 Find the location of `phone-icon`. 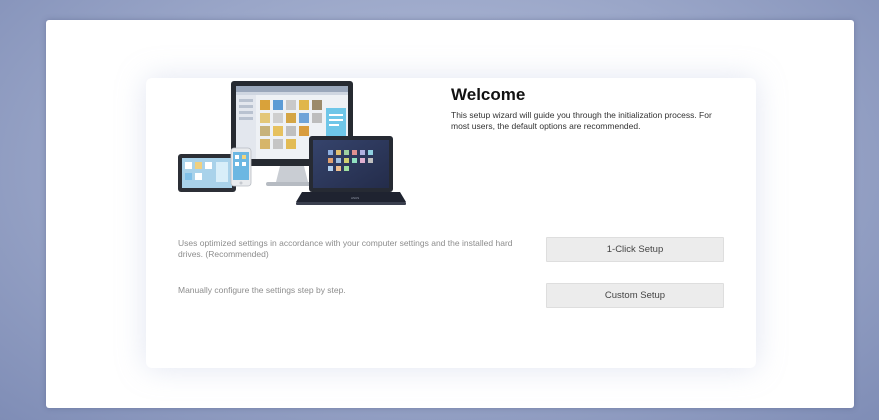

phone-icon is located at coordinates (241, 167).